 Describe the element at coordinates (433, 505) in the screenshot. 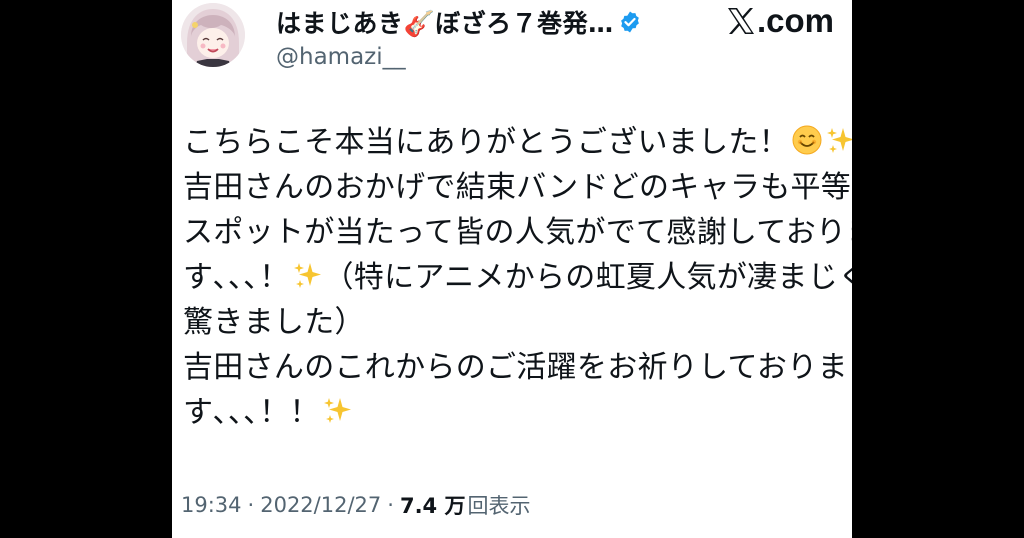

I see `views-count: 7.4 万` at that location.